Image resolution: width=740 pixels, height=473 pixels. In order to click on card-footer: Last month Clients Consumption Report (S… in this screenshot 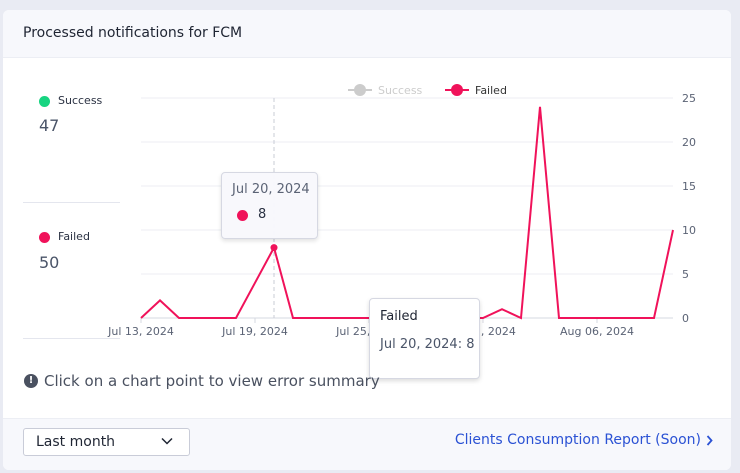, I will do `click(367, 444)`.